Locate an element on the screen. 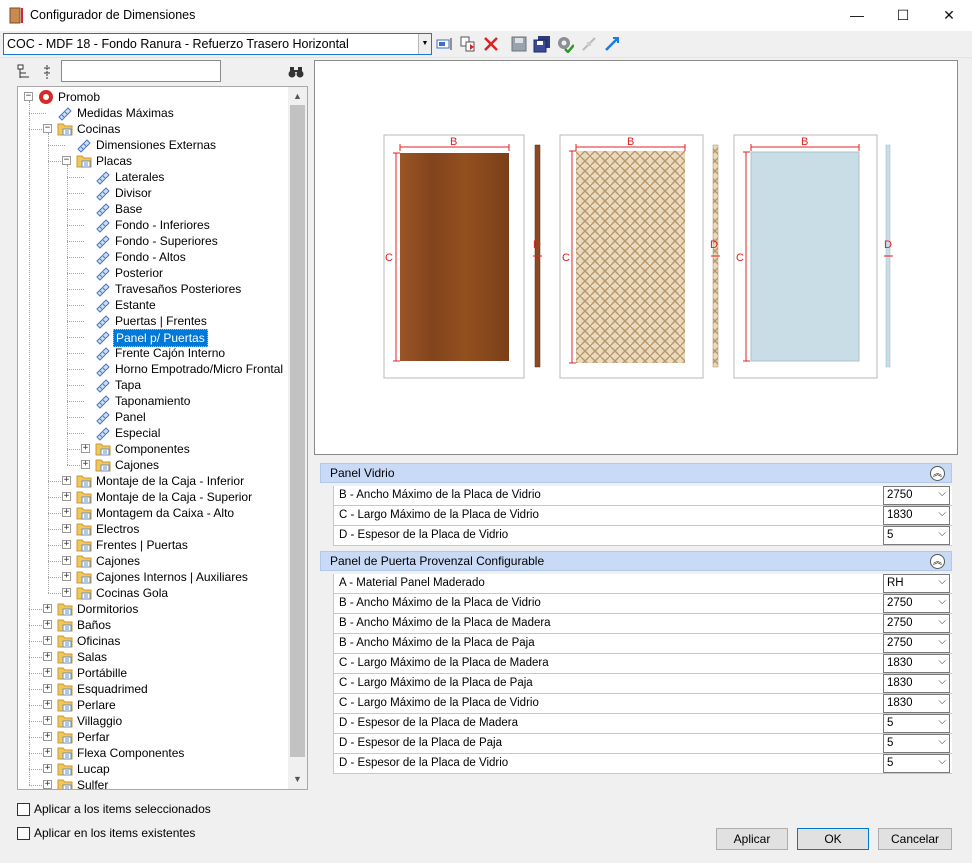 This screenshot has height=863, width=972. binoculars-icon is located at coordinates (296, 72).